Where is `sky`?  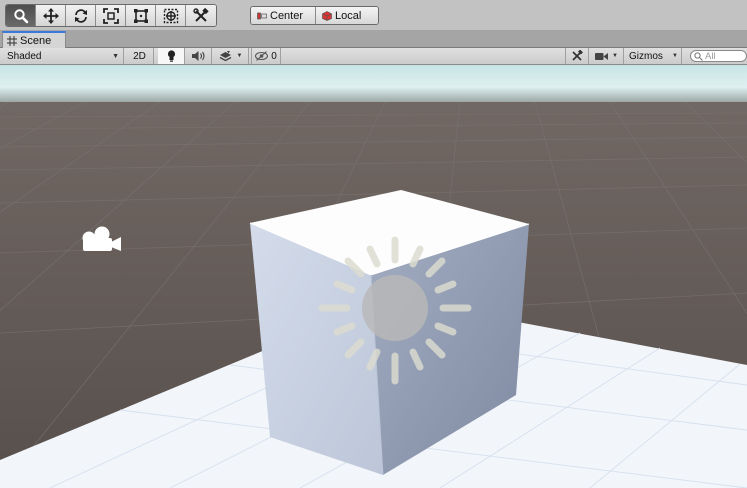 sky is located at coordinates (373, 85).